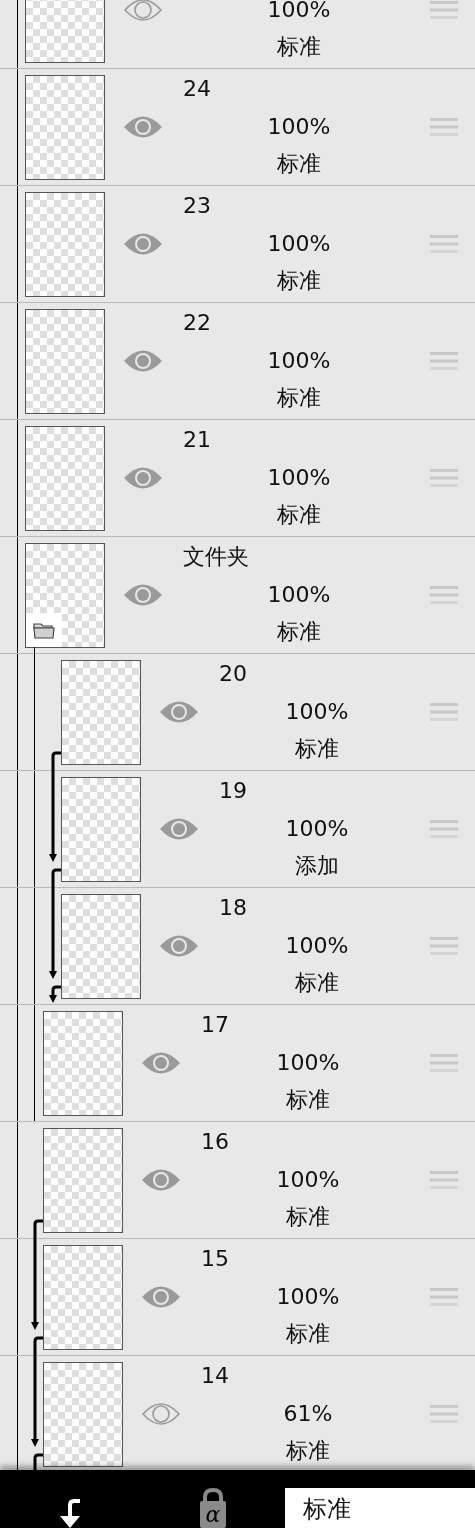 The height and width of the screenshot is (1528, 475). I want to click on layer-name: 17, so click(215, 1024).